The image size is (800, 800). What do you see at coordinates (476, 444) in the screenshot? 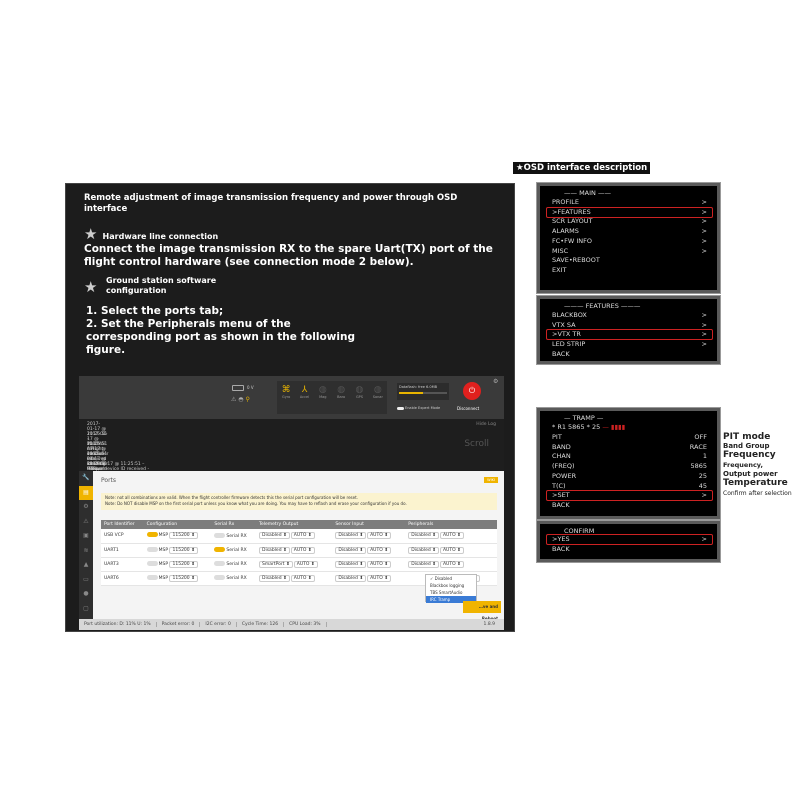
I see `scroll-indicator: Scroll` at bounding box center [476, 444].